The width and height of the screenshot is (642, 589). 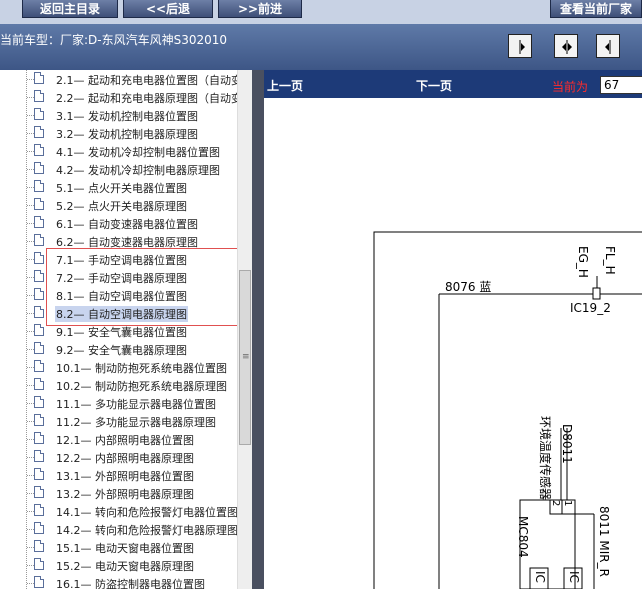 I want to click on tree-item: 12.2— 内部照明电器原理图, so click(x=120, y=457).